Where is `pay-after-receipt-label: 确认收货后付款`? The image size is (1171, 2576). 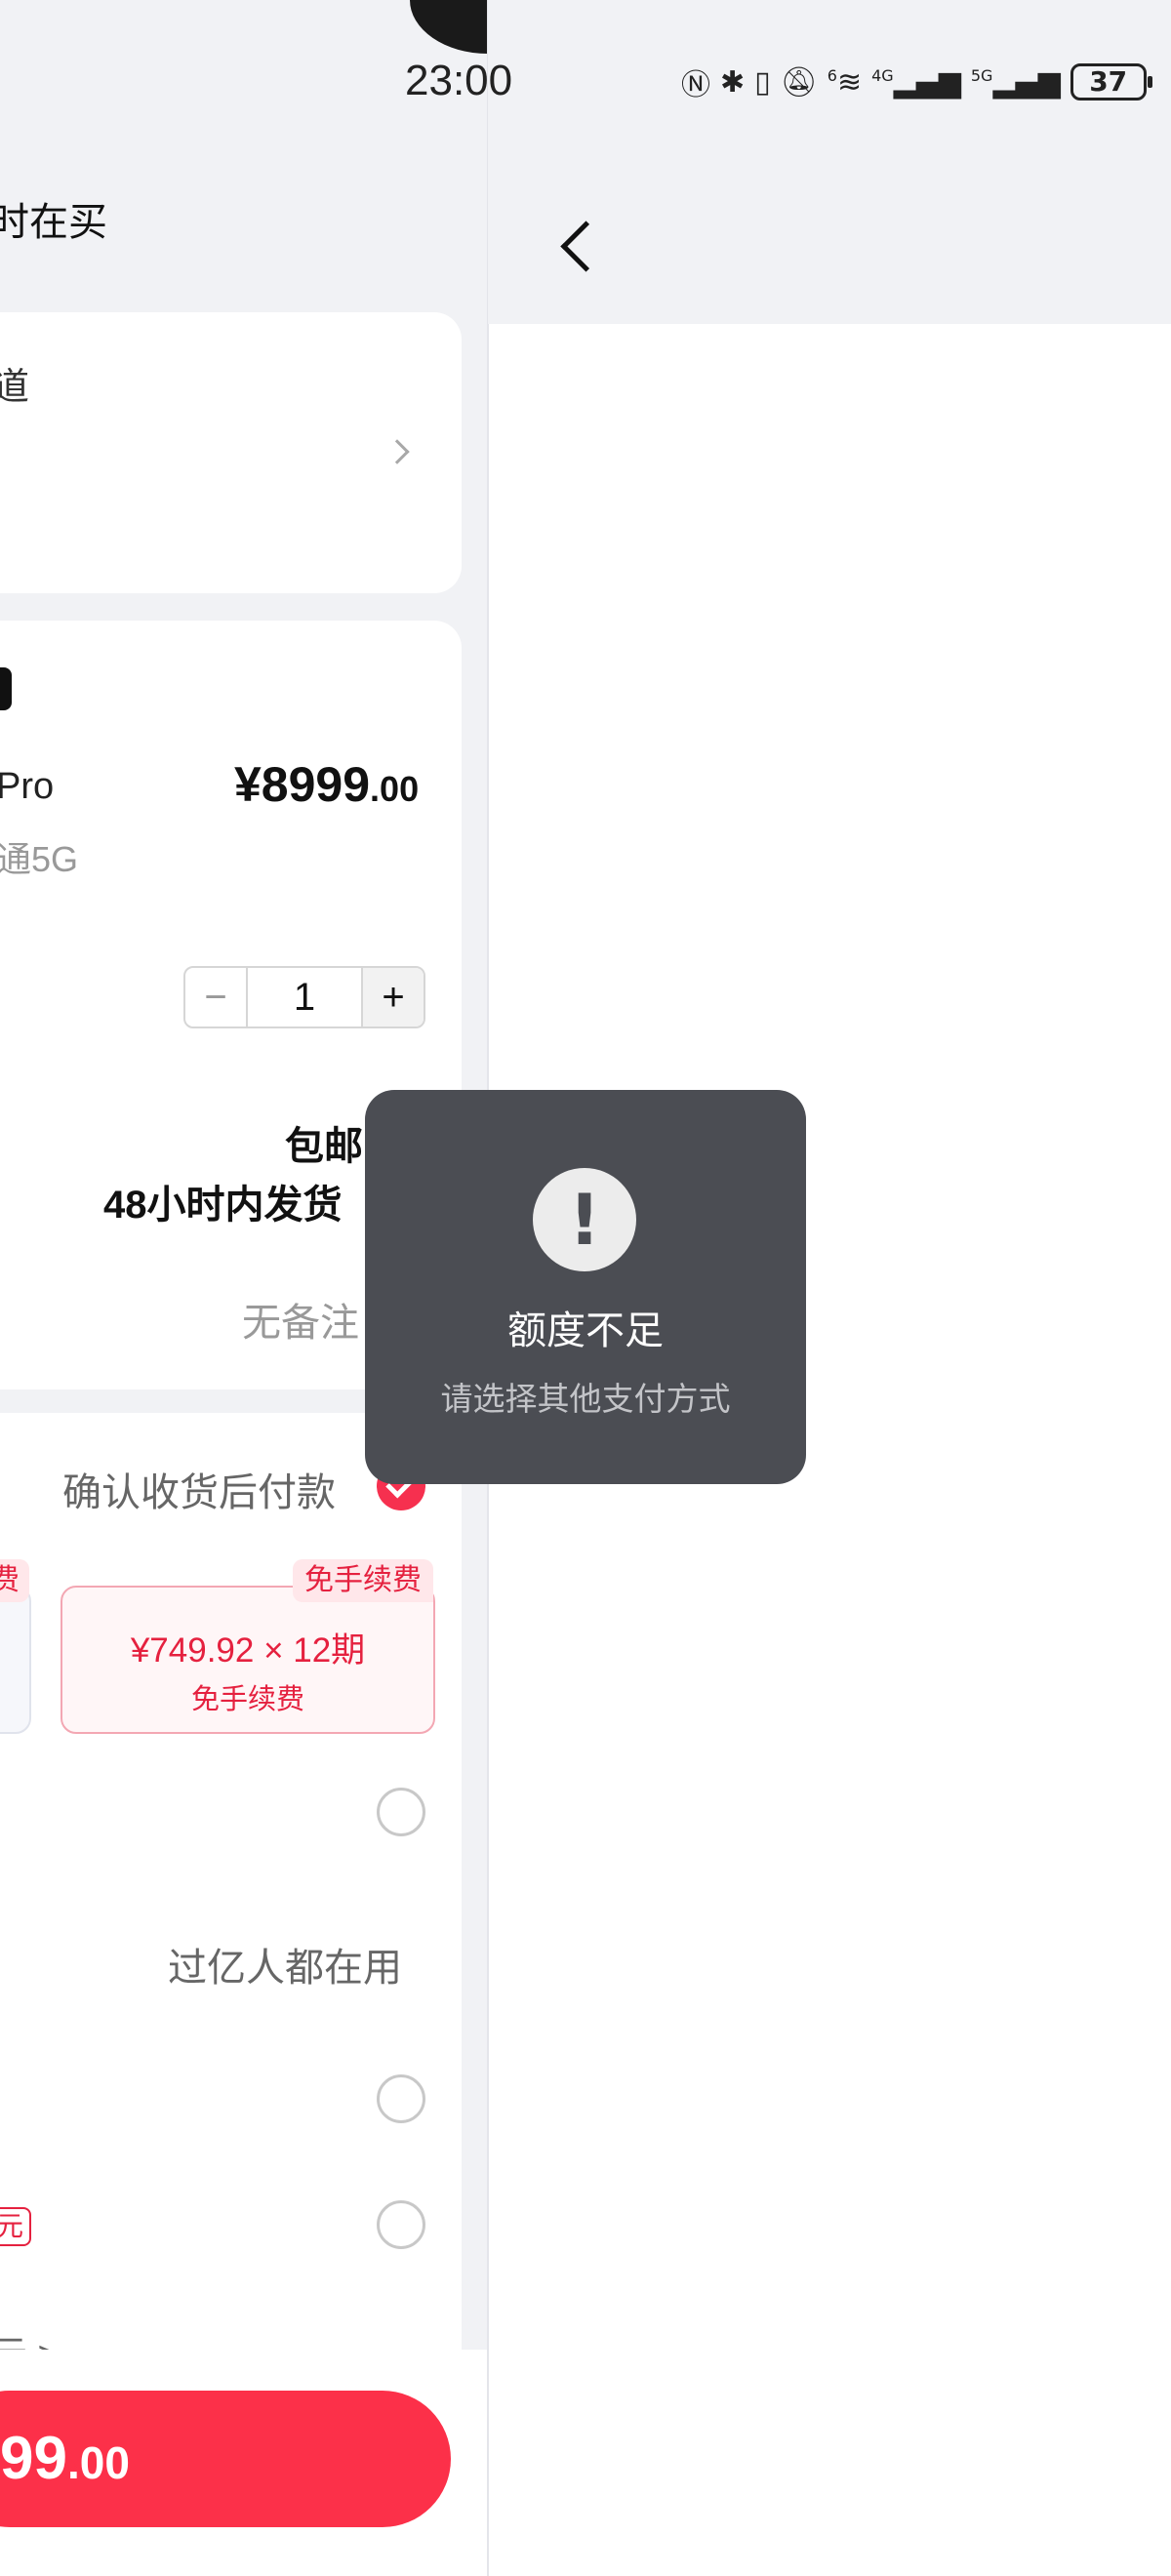
pay-after-receipt-label: 确认收货后付款 is located at coordinates (199, 1492).